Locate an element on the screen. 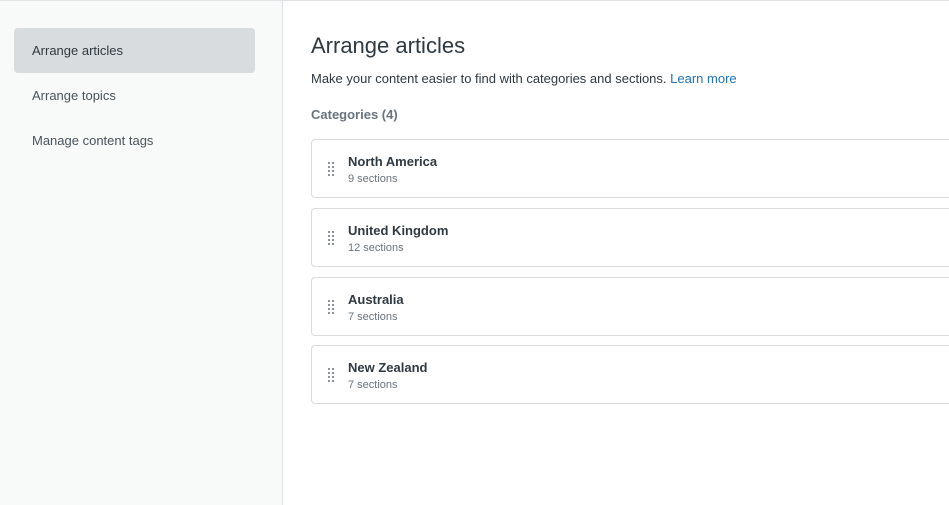  sidebar-item-label: Arrange topics is located at coordinates (74, 95).